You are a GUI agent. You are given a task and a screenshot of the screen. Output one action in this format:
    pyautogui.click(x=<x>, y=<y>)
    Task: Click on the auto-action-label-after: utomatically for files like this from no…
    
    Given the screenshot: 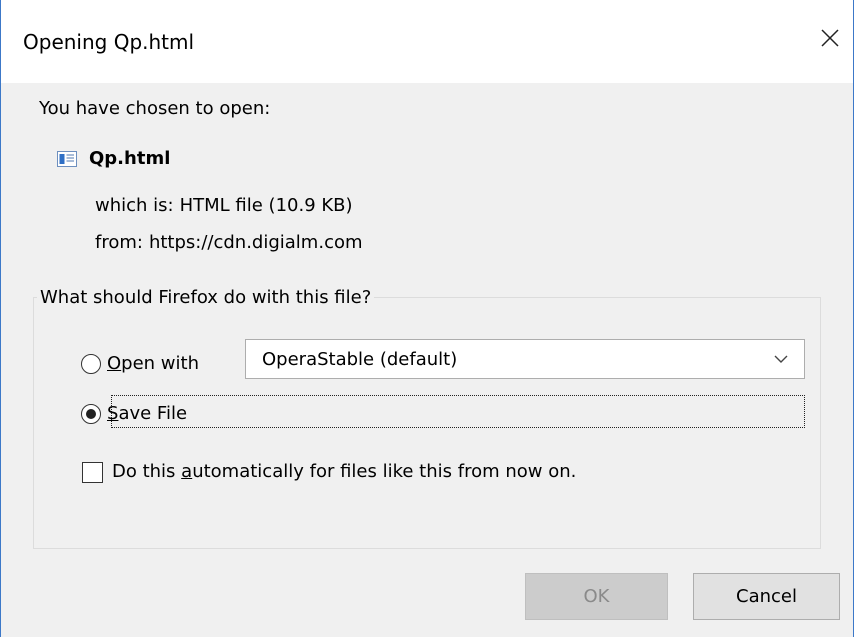 What is the action you would take?
    pyautogui.click(x=384, y=471)
    